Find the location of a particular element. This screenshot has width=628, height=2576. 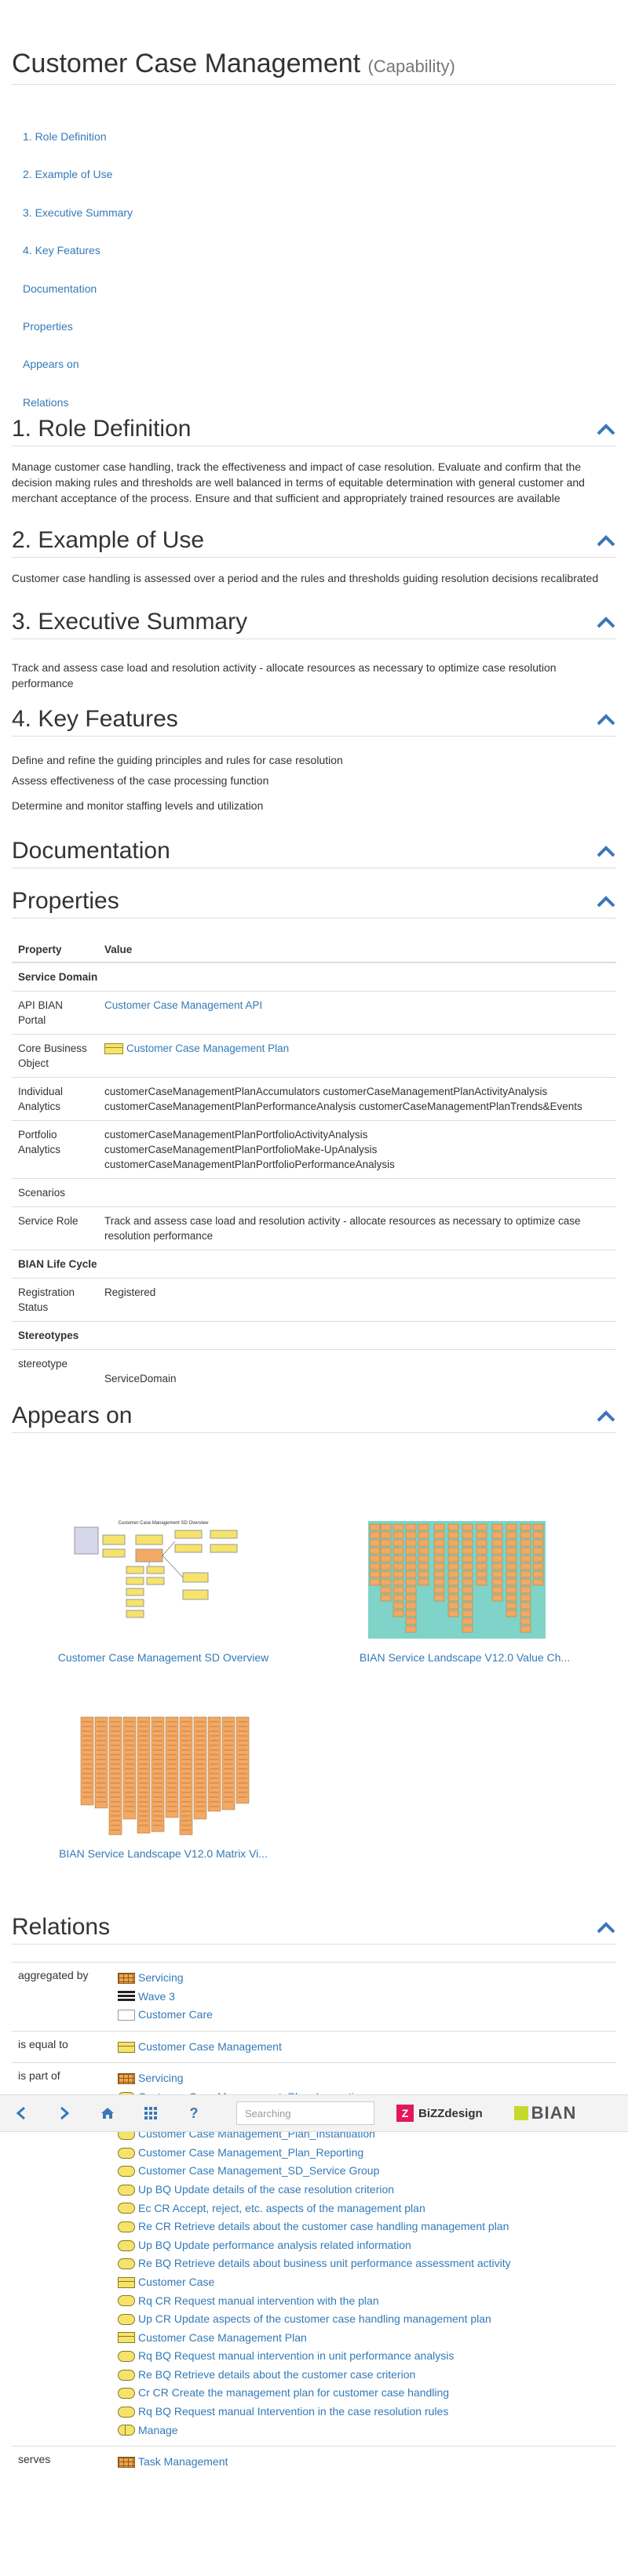

relation-item: Customer Case Management is located at coordinates (367, 2047).